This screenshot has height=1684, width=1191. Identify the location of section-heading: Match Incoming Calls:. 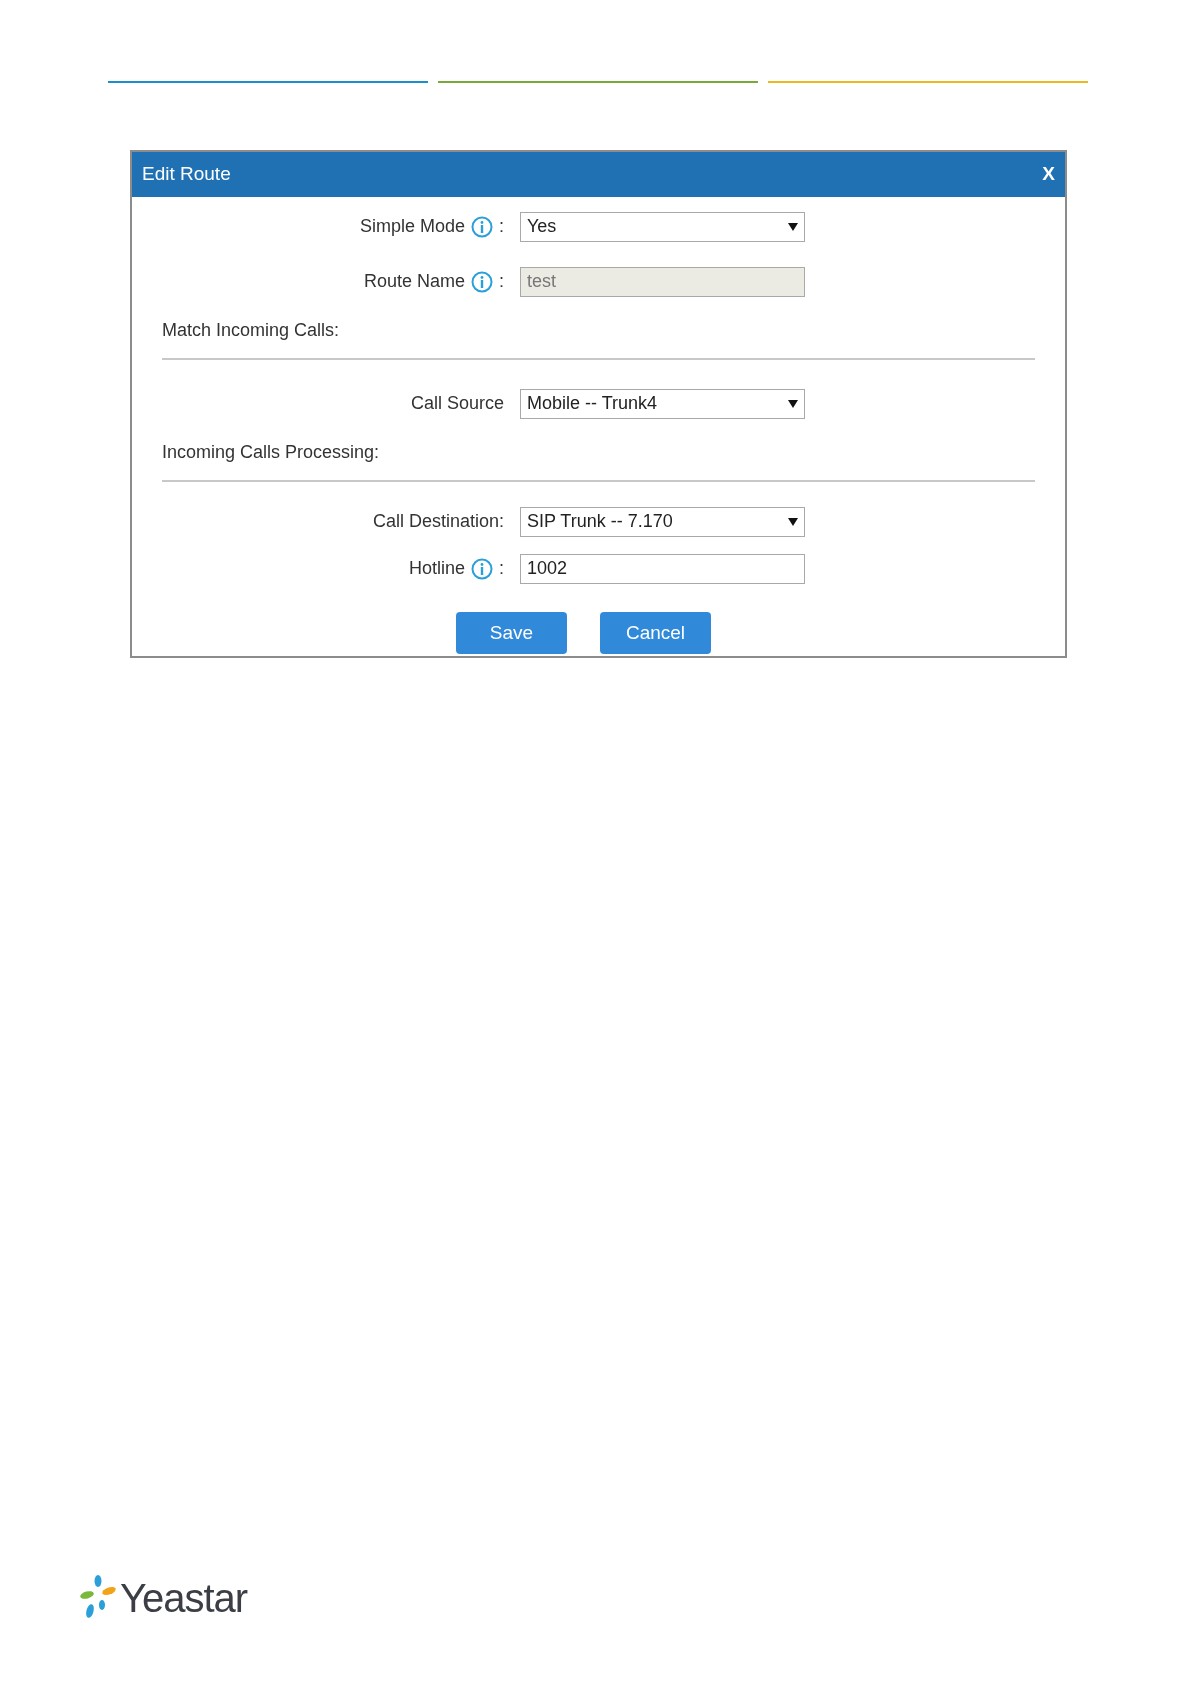
(251, 330).